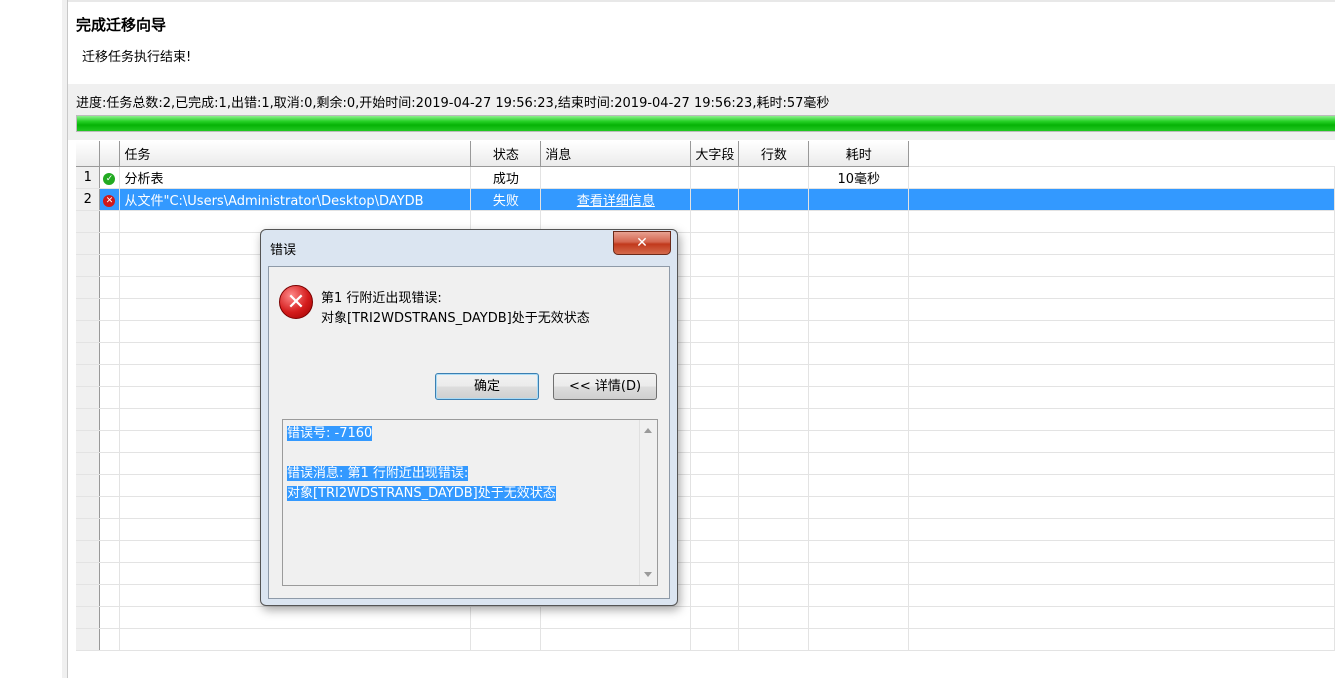 Image resolution: width=1335 pixels, height=678 pixels. What do you see at coordinates (295, 154) in the screenshot?
I see `column-header-task: 任务` at bounding box center [295, 154].